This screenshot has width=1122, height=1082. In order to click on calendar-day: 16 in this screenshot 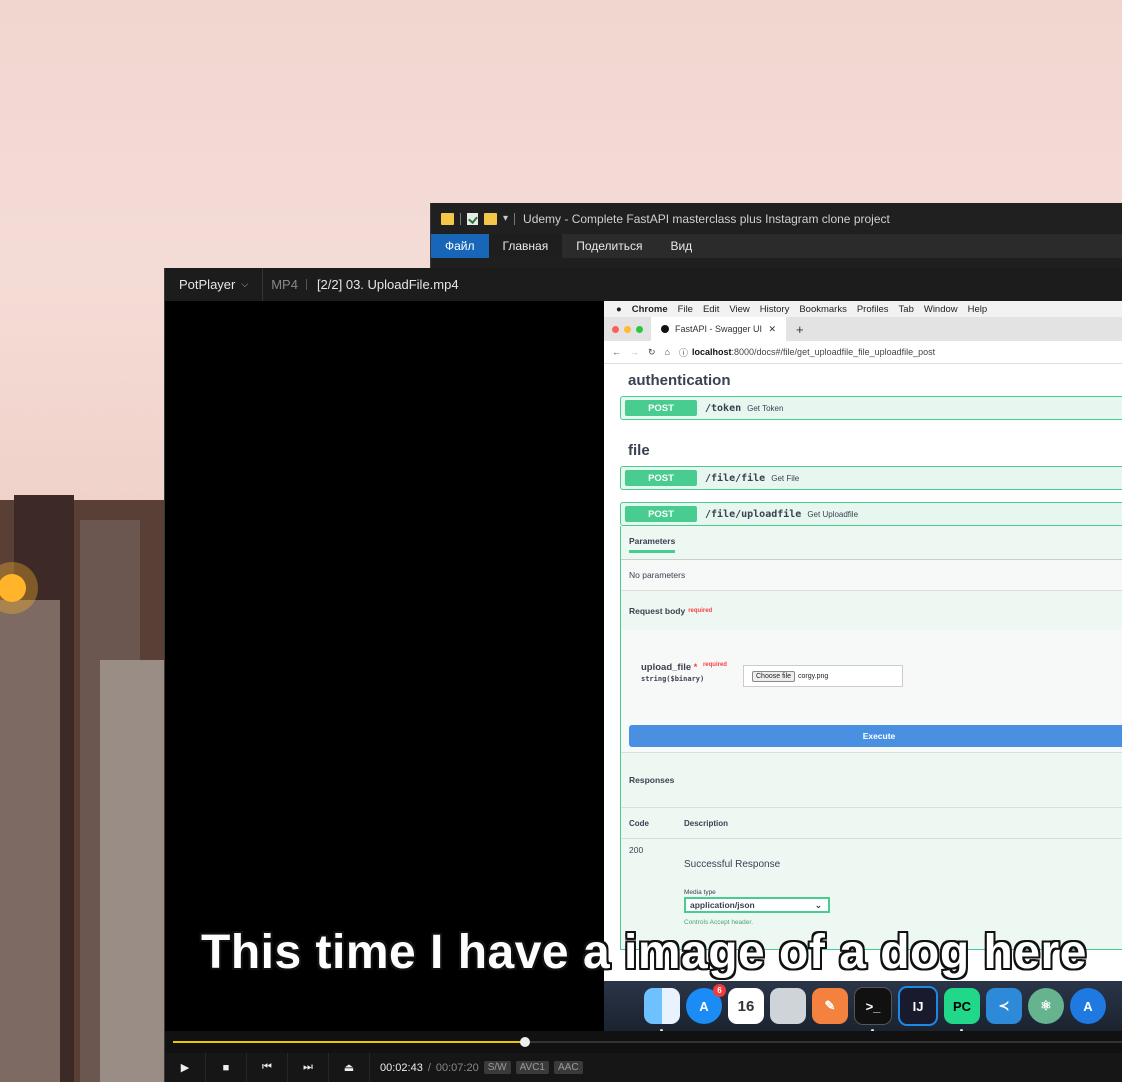, I will do `click(746, 1006)`.